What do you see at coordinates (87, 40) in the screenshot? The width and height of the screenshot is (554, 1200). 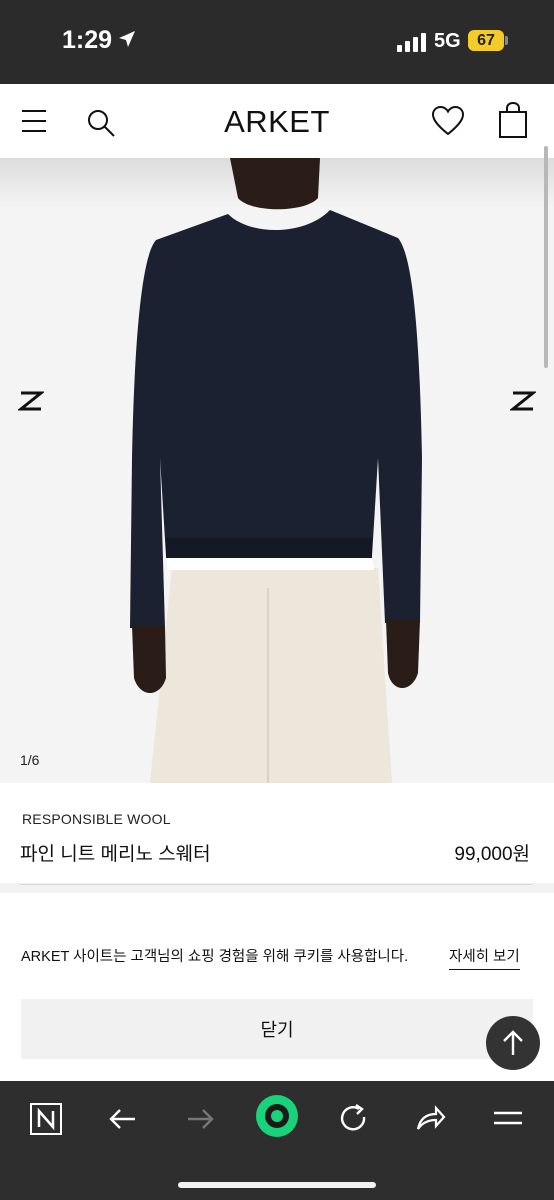 I see `status-time: 1:29` at bounding box center [87, 40].